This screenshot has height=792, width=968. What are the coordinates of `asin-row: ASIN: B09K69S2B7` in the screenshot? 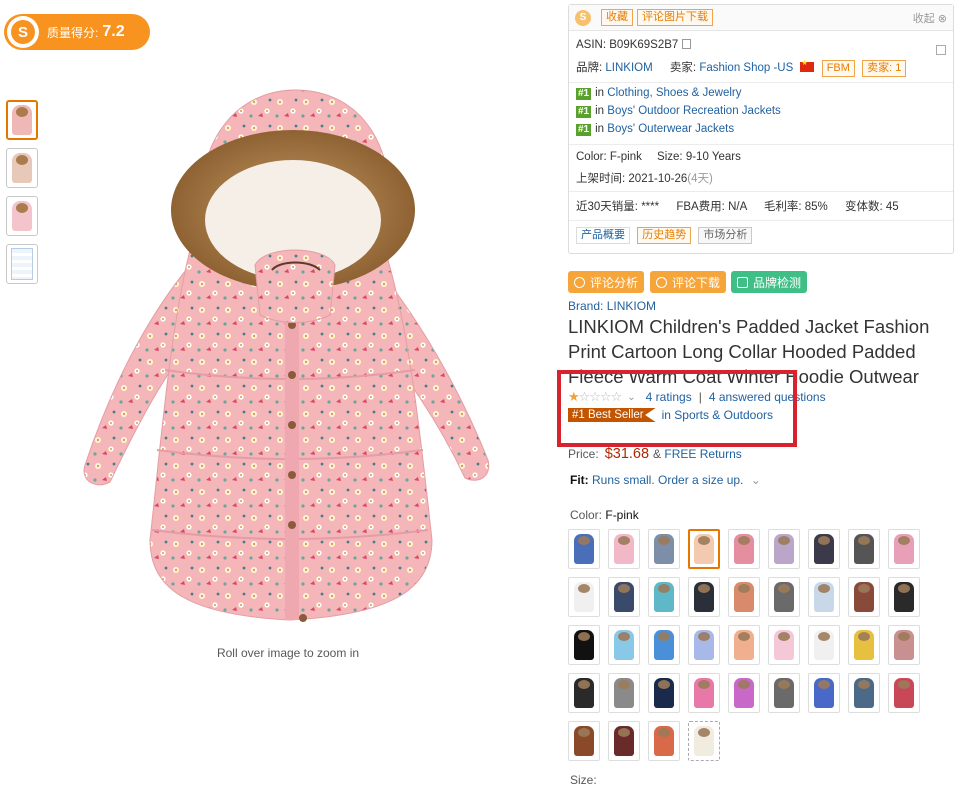 It's located at (634, 45).